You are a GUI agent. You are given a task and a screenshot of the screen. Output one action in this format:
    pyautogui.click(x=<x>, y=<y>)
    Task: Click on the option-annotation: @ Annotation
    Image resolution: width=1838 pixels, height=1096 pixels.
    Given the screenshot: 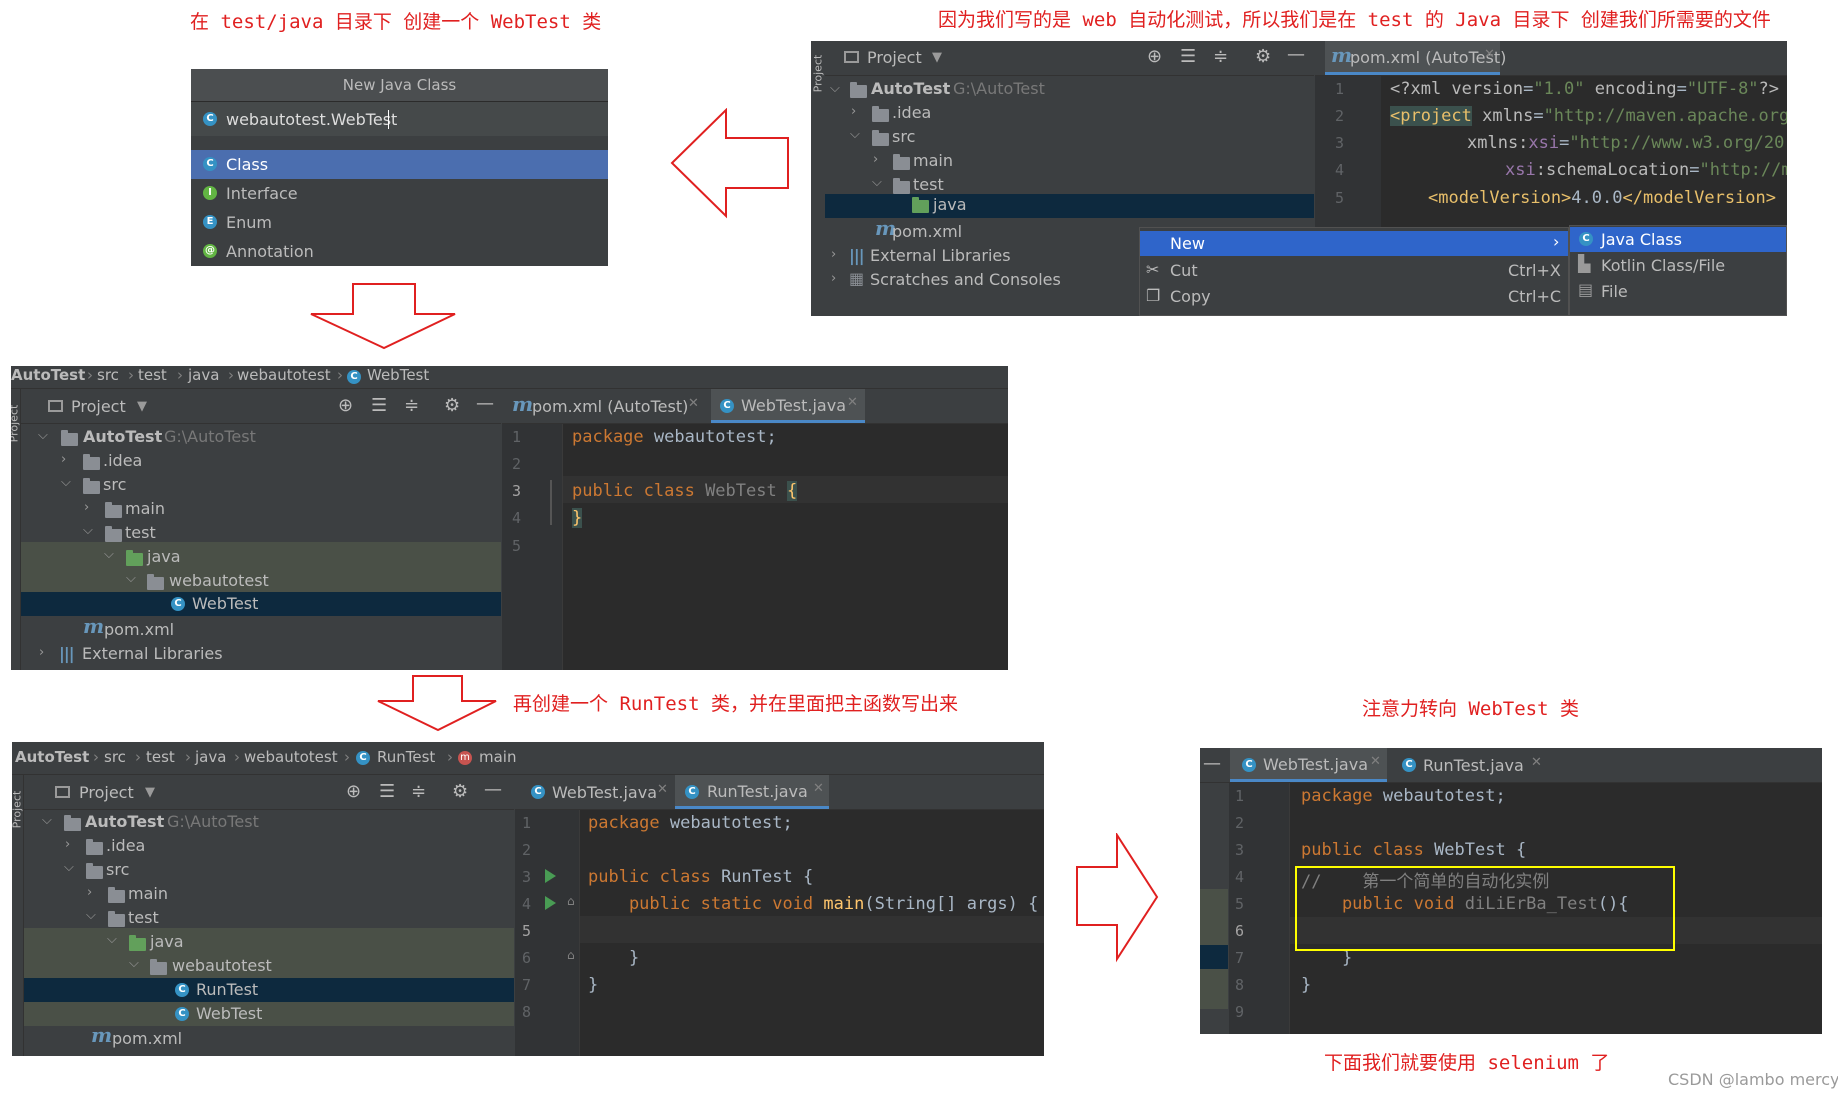 What is the action you would take?
    pyautogui.click(x=399, y=251)
    